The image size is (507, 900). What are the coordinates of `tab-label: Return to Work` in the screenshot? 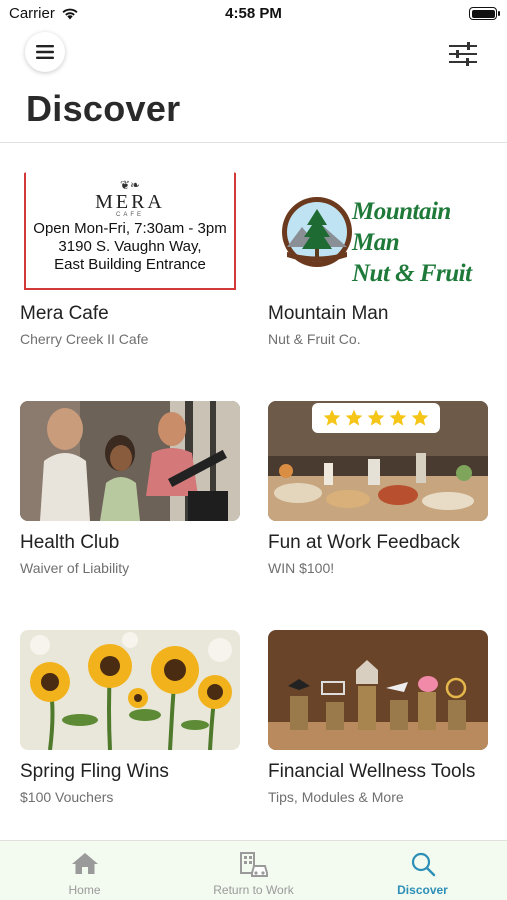 It's located at (253, 890).